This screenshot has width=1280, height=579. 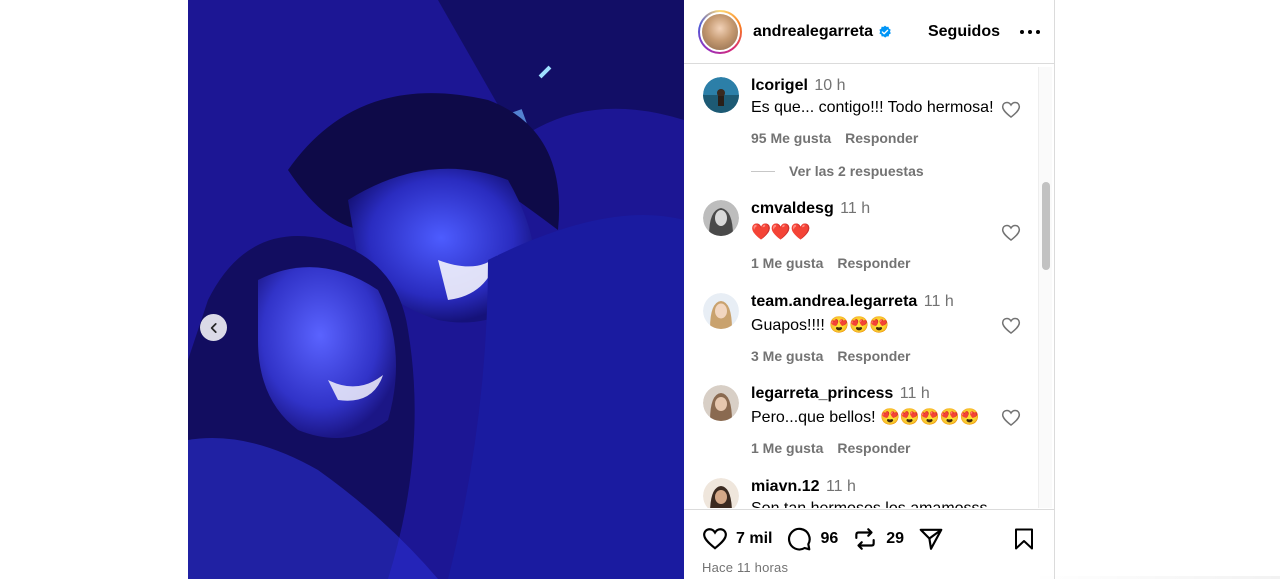 What do you see at coordinates (822, 393) in the screenshot?
I see `comment-username: legarreta_princess` at bounding box center [822, 393].